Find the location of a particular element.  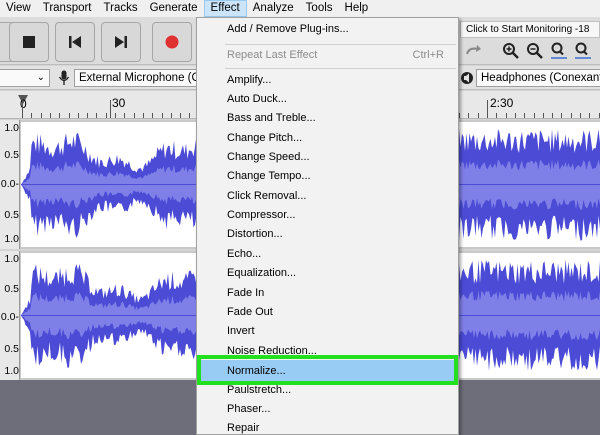

fit-selection-icon is located at coordinates (559, 51).